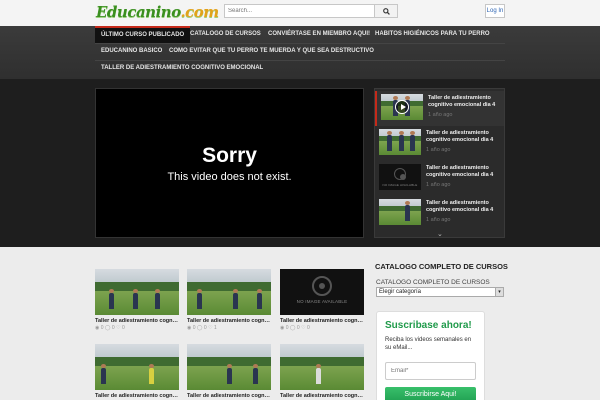 The image size is (600, 400). I want to click on category-select: Elegir categoría ▾, so click(440, 292).